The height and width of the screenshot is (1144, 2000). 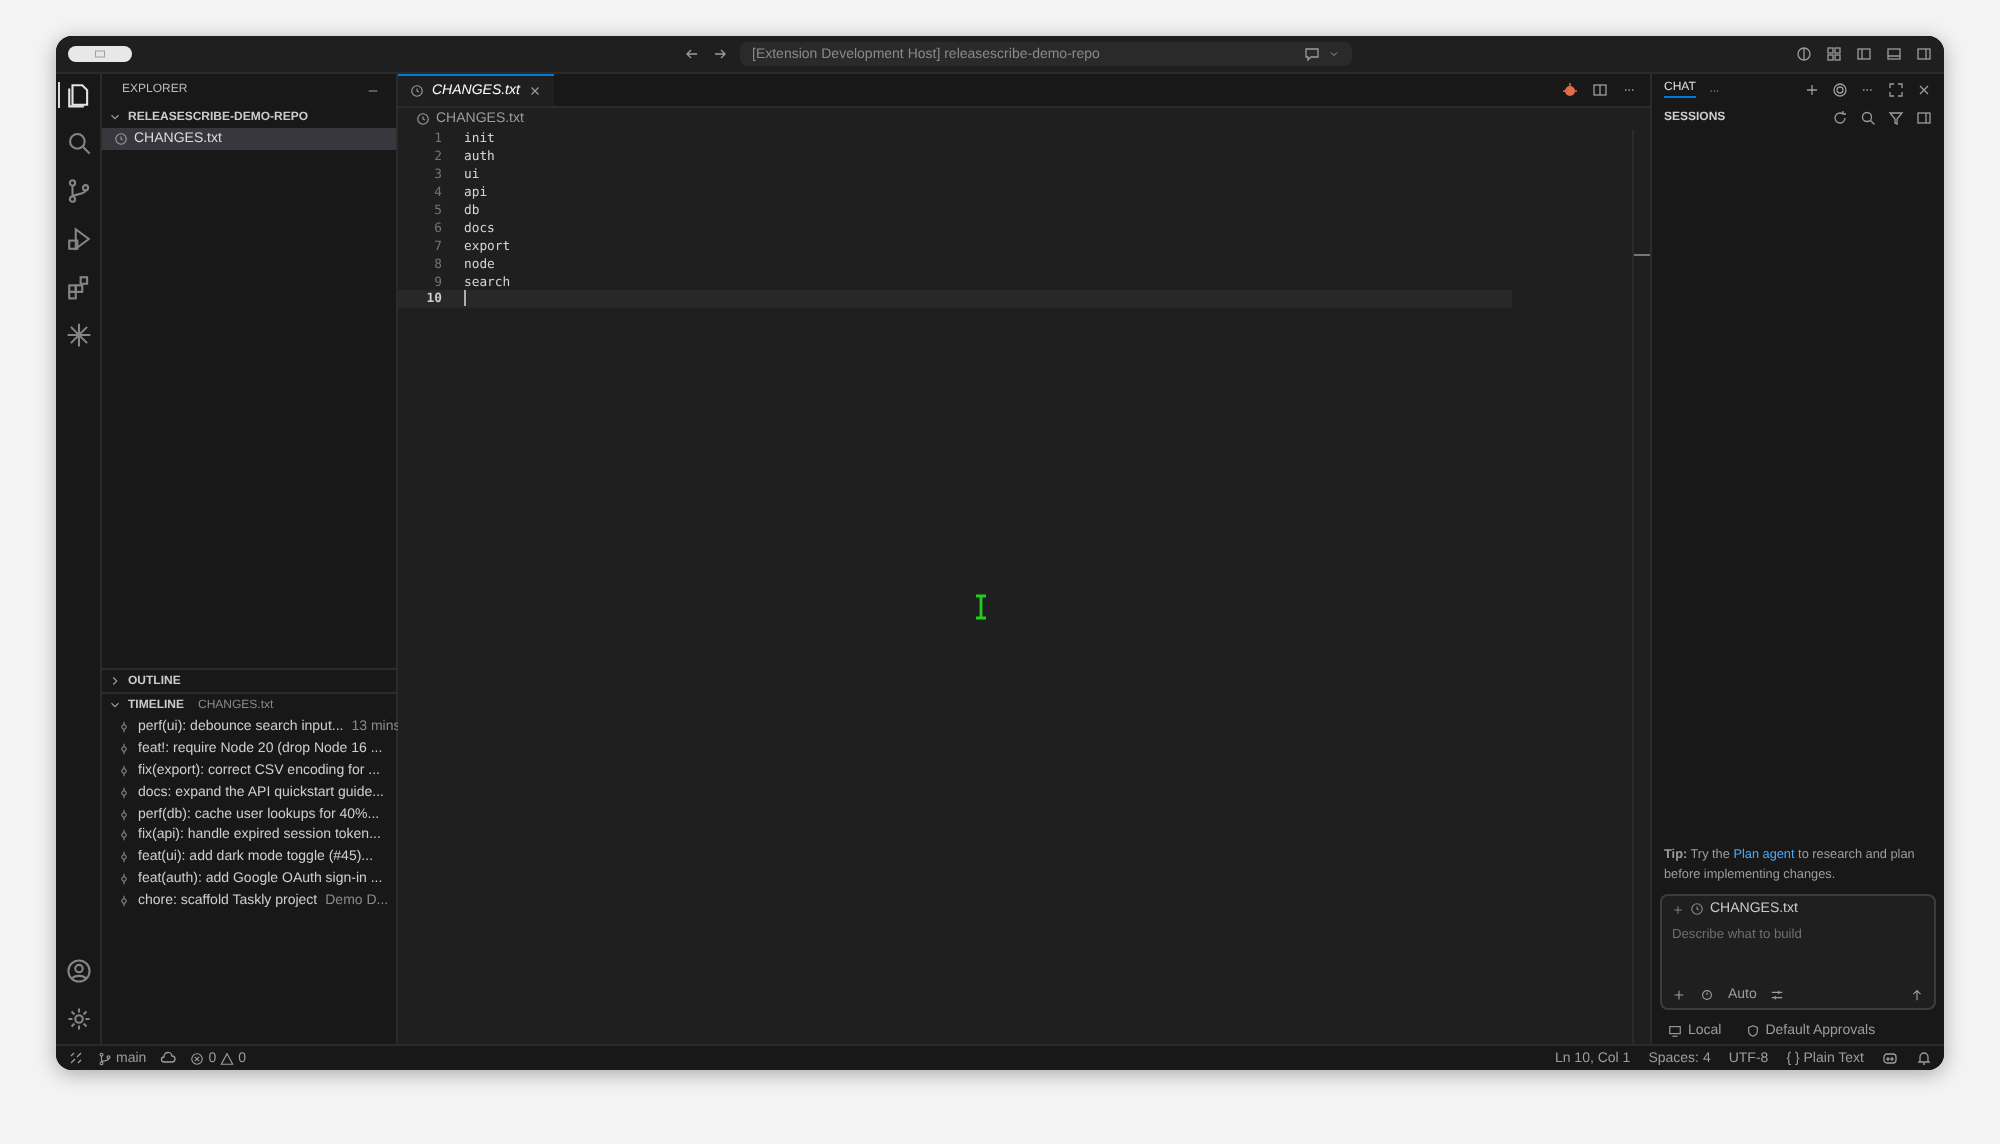 What do you see at coordinates (1896, 90) in the screenshot?
I see `maximize-icon` at bounding box center [1896, 90].